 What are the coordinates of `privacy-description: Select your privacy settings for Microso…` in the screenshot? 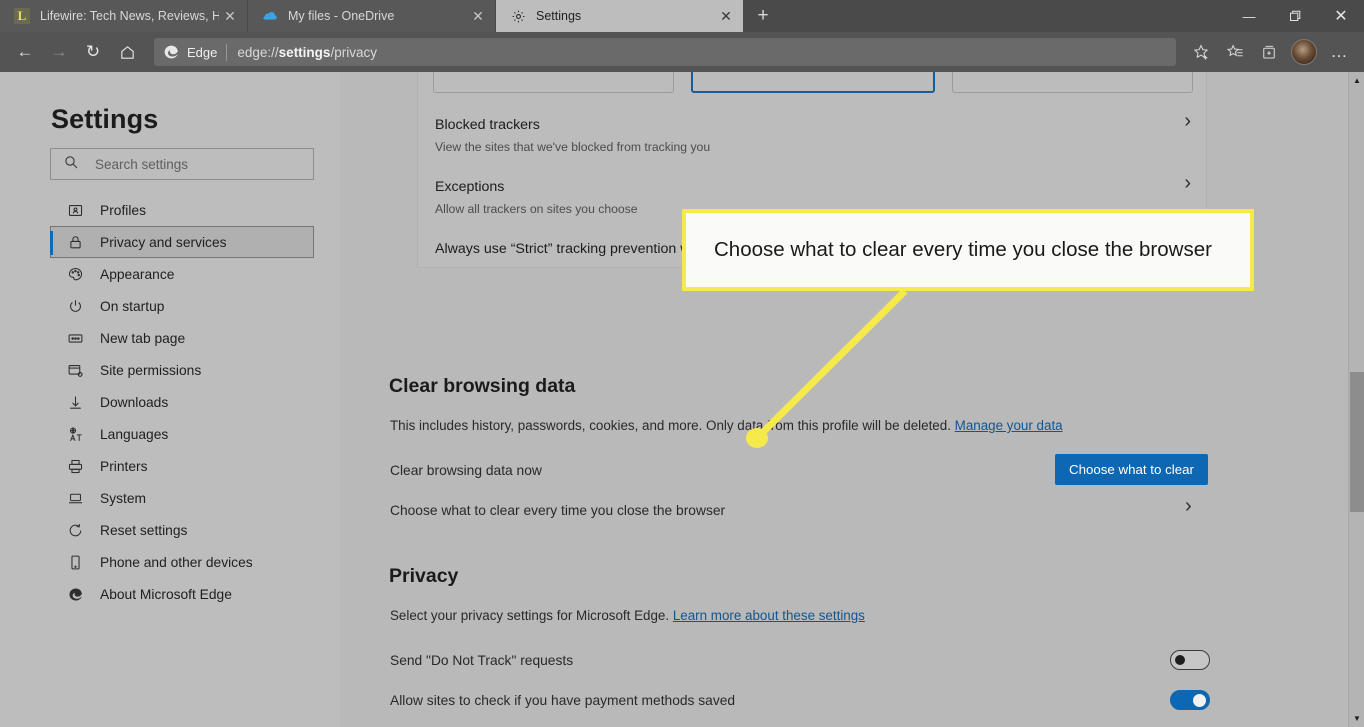 It's located at (627, 615).